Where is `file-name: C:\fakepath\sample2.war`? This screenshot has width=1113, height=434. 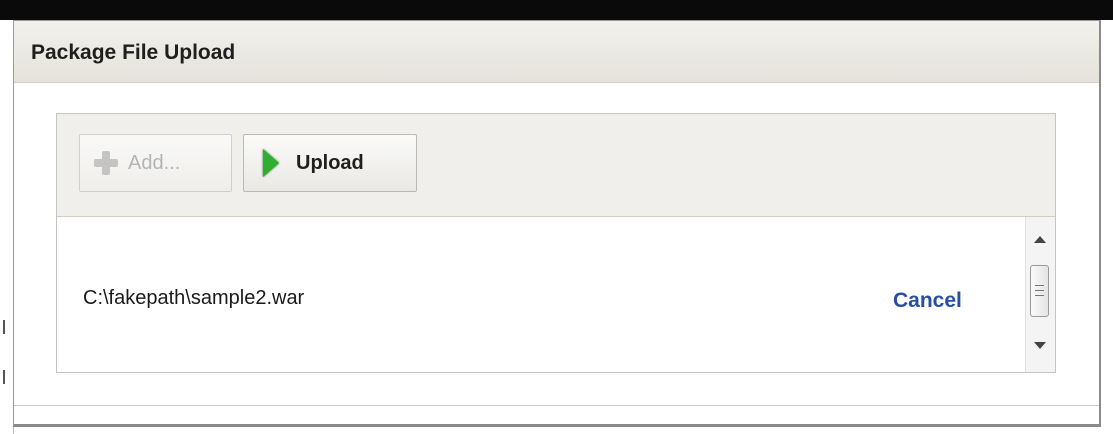
file-name: C:\fakepath\sample2.war is located at coordinates (194, 298).